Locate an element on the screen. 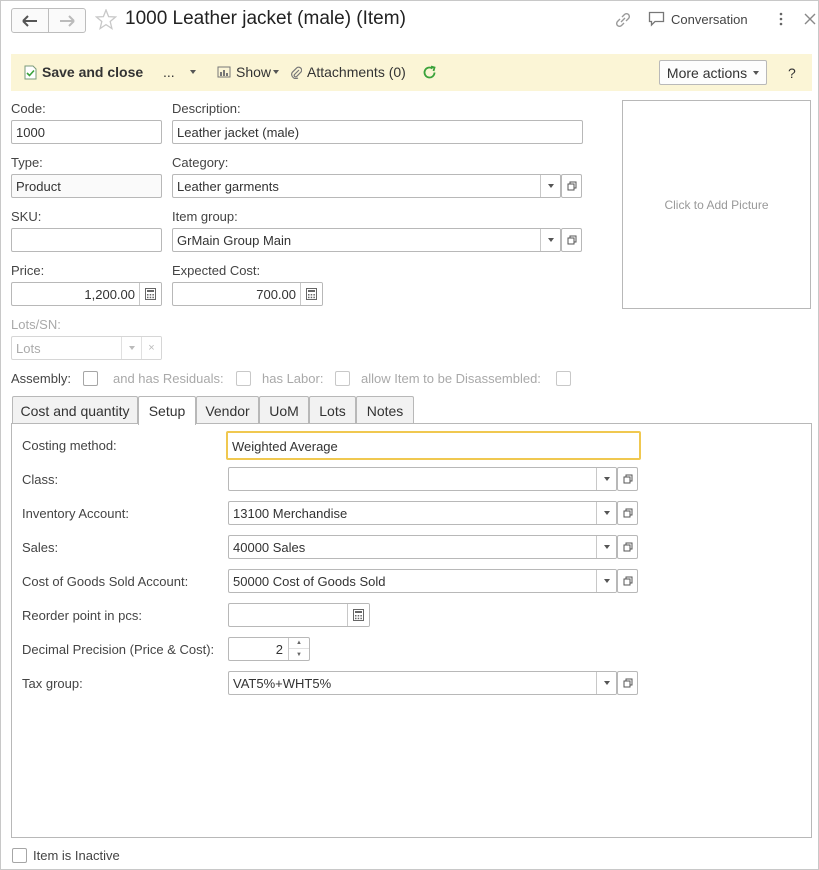 The width and height of the screenshot is (819, 870). category-label: Category: is located at coordinates (200, 162).